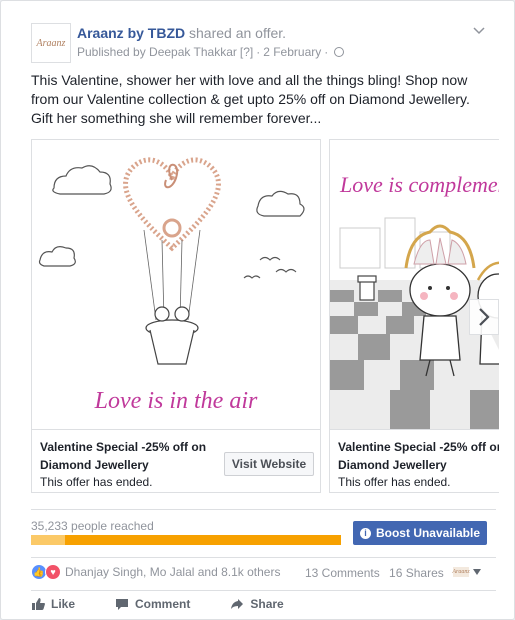 The image size is (515, 620). I want to click on header-action-text: shared an offer., so click(238, 33).